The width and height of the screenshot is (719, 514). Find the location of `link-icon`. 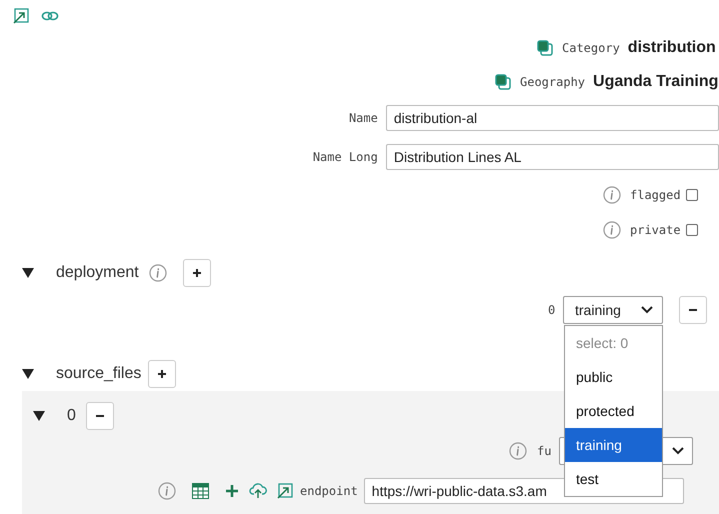

link-icon is located at coordinates (50, 16).